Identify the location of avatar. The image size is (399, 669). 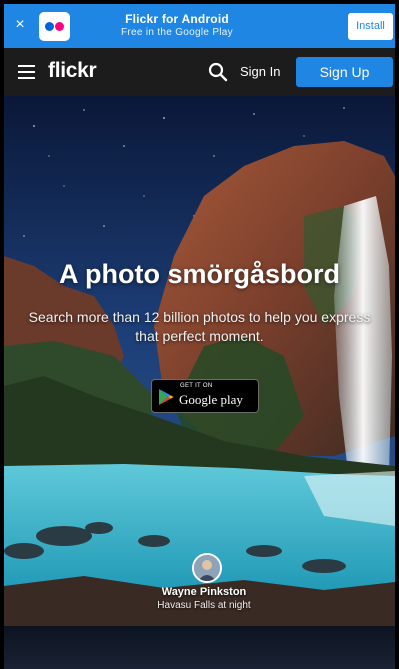
(207, 568).